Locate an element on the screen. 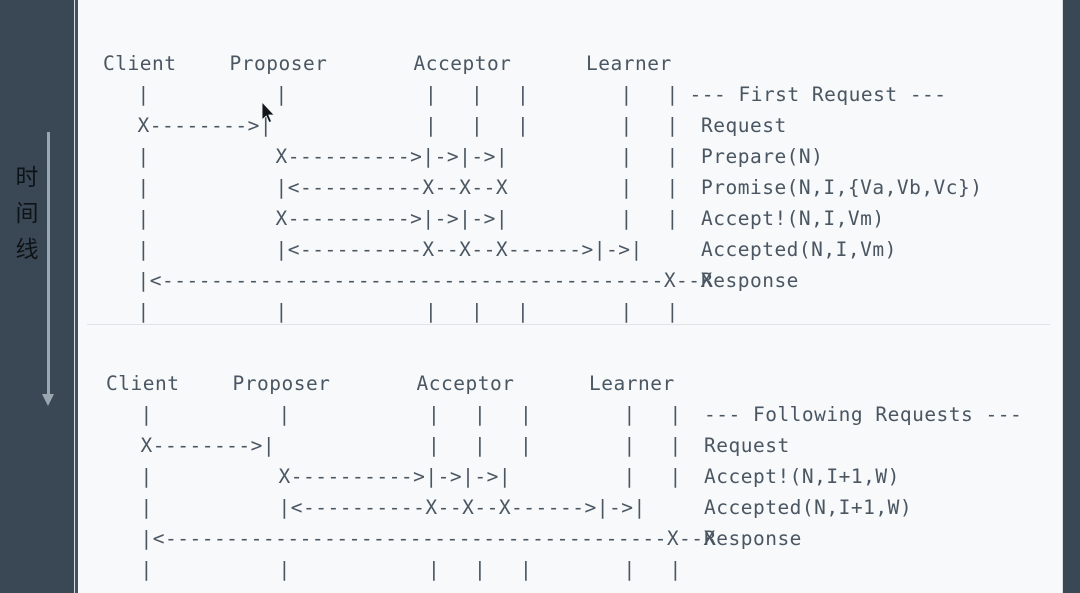 The width and height of the screenshot is (1080, 593). timeline-label: 时间线 is located at coordinates (27, 214).